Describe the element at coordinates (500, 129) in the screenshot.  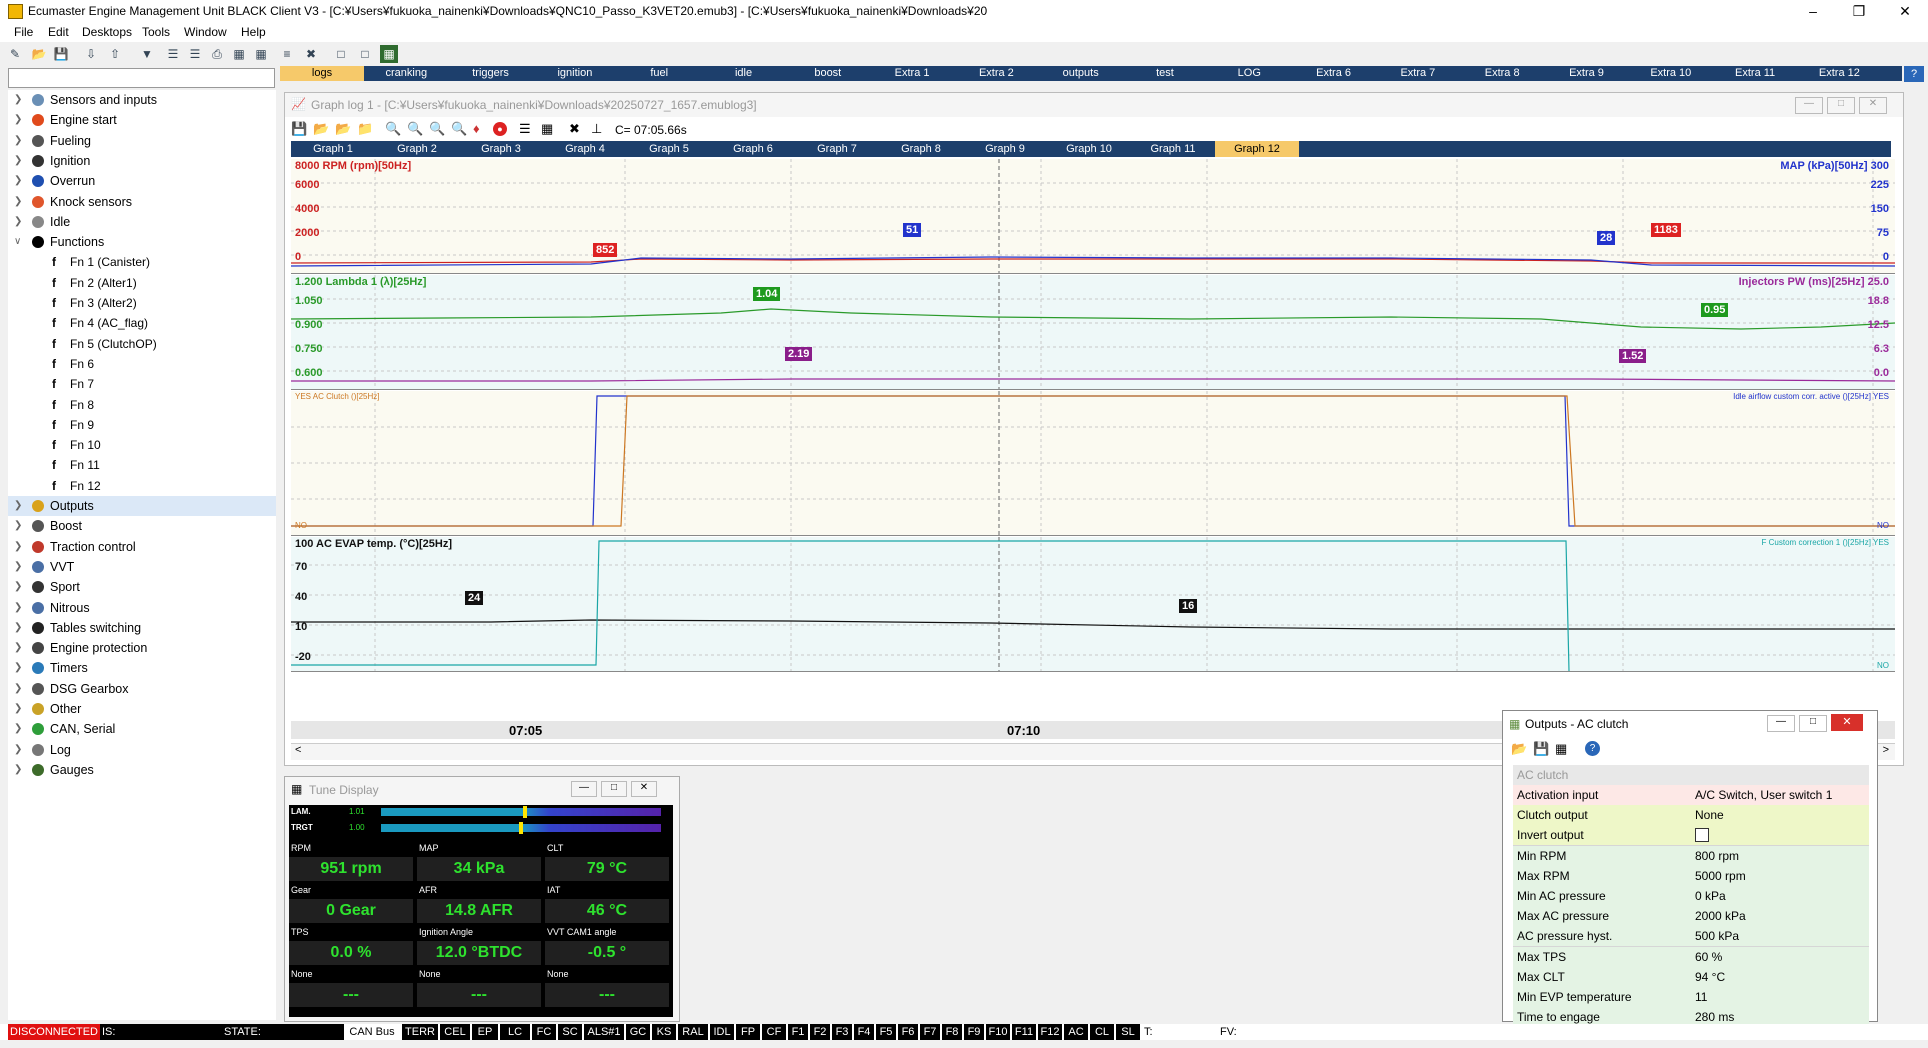
I see `record-icon: ●` at that location.